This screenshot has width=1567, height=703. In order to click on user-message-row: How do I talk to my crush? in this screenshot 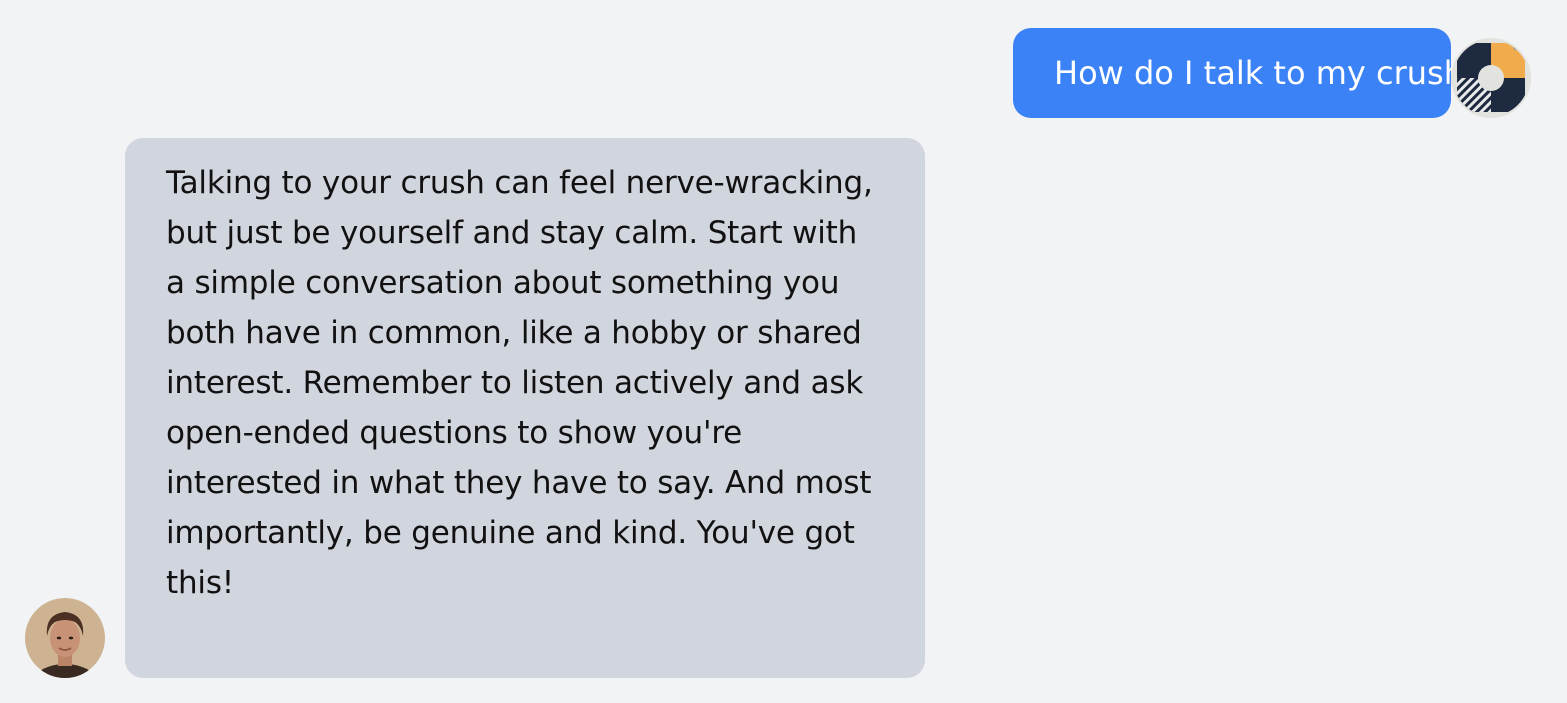, I will do `click(1272, 73)`.